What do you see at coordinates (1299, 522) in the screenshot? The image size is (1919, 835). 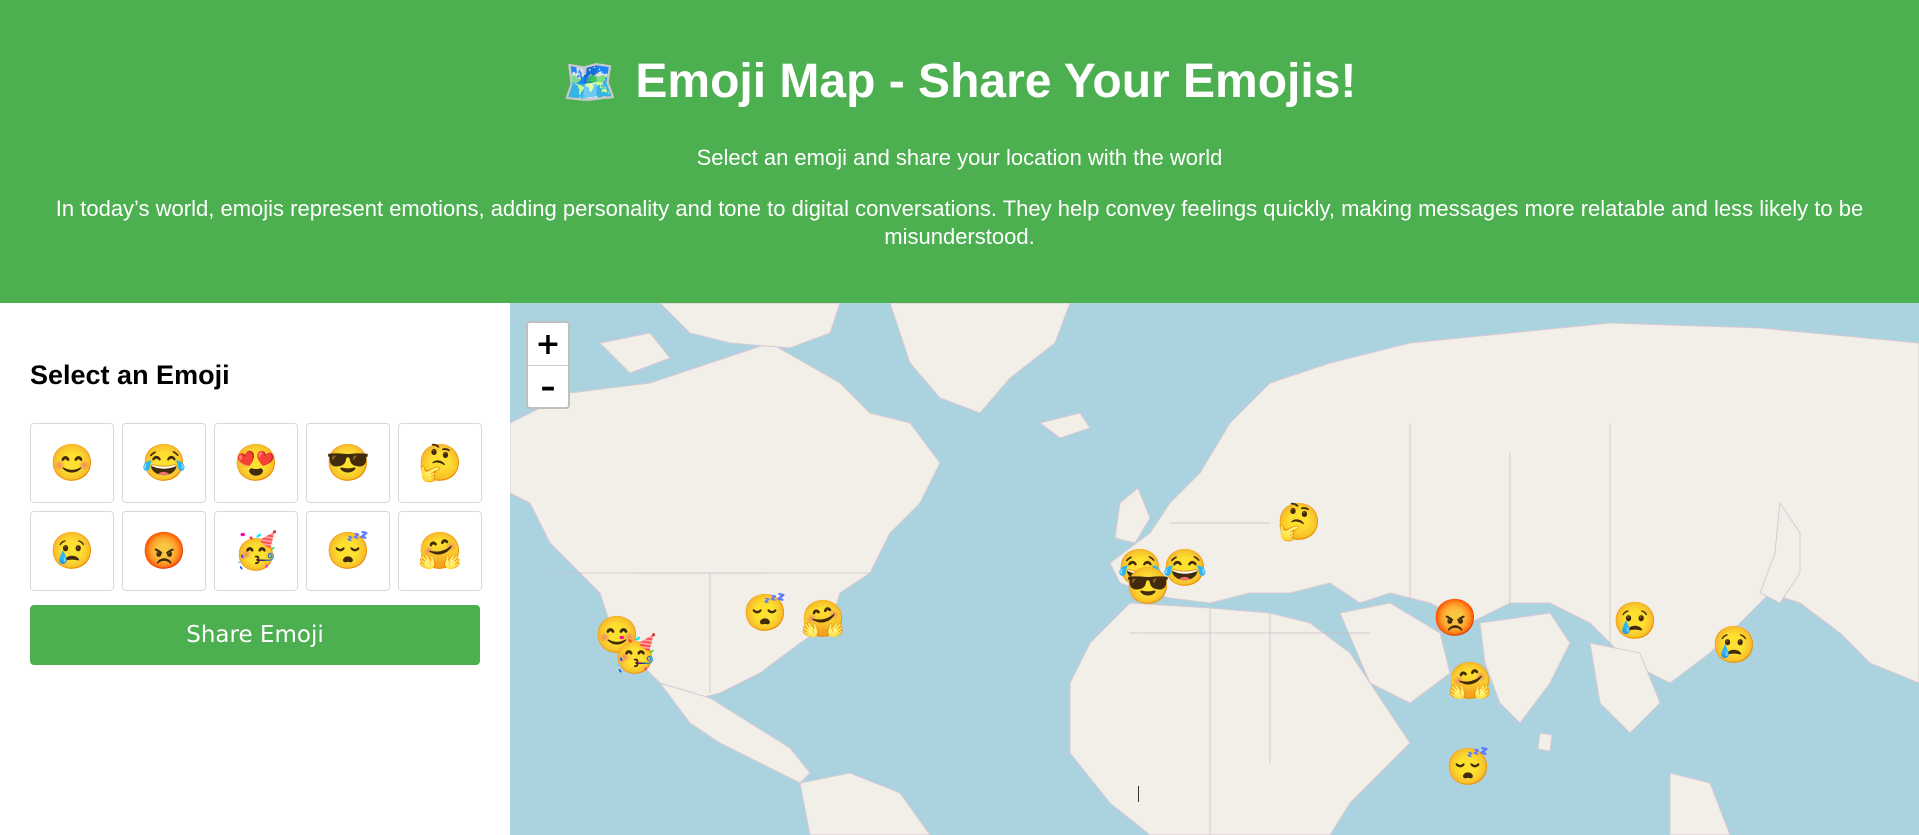 I see `map-marker-thinking-icon: 🤔` at bounding box center [1299, 522].